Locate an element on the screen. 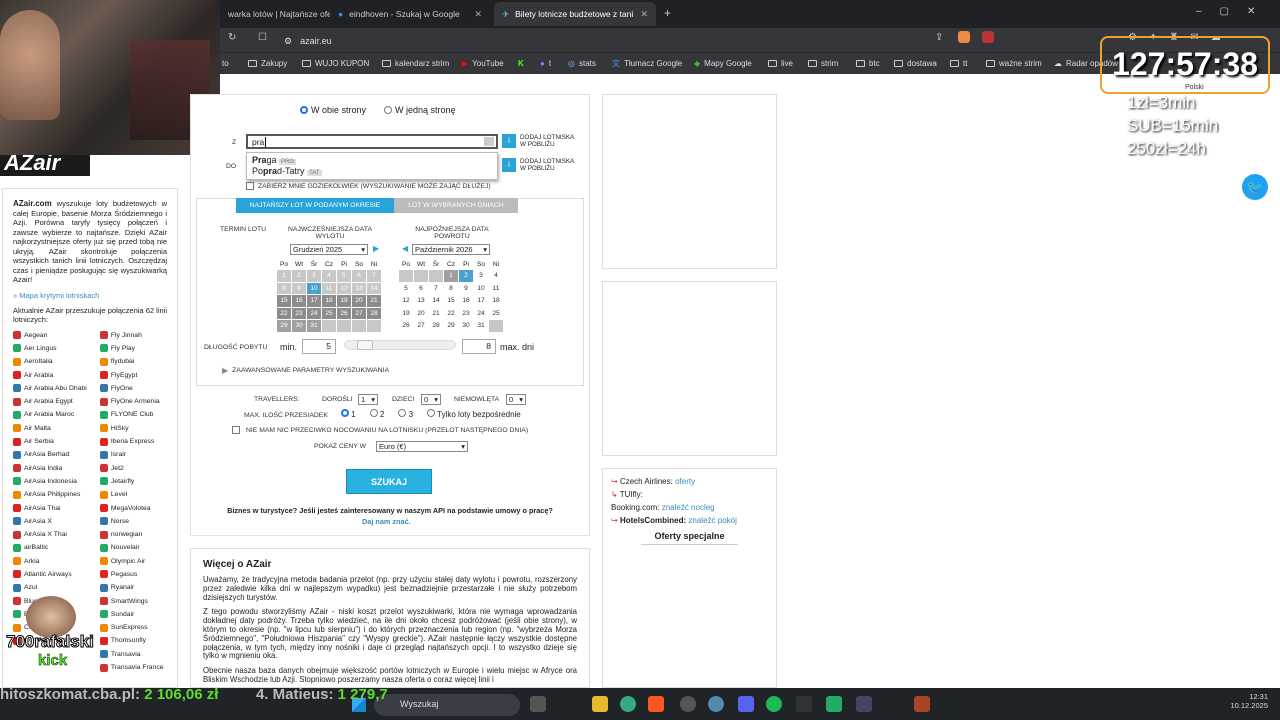  bookmark-live: live is located at coordinates (780, 63).